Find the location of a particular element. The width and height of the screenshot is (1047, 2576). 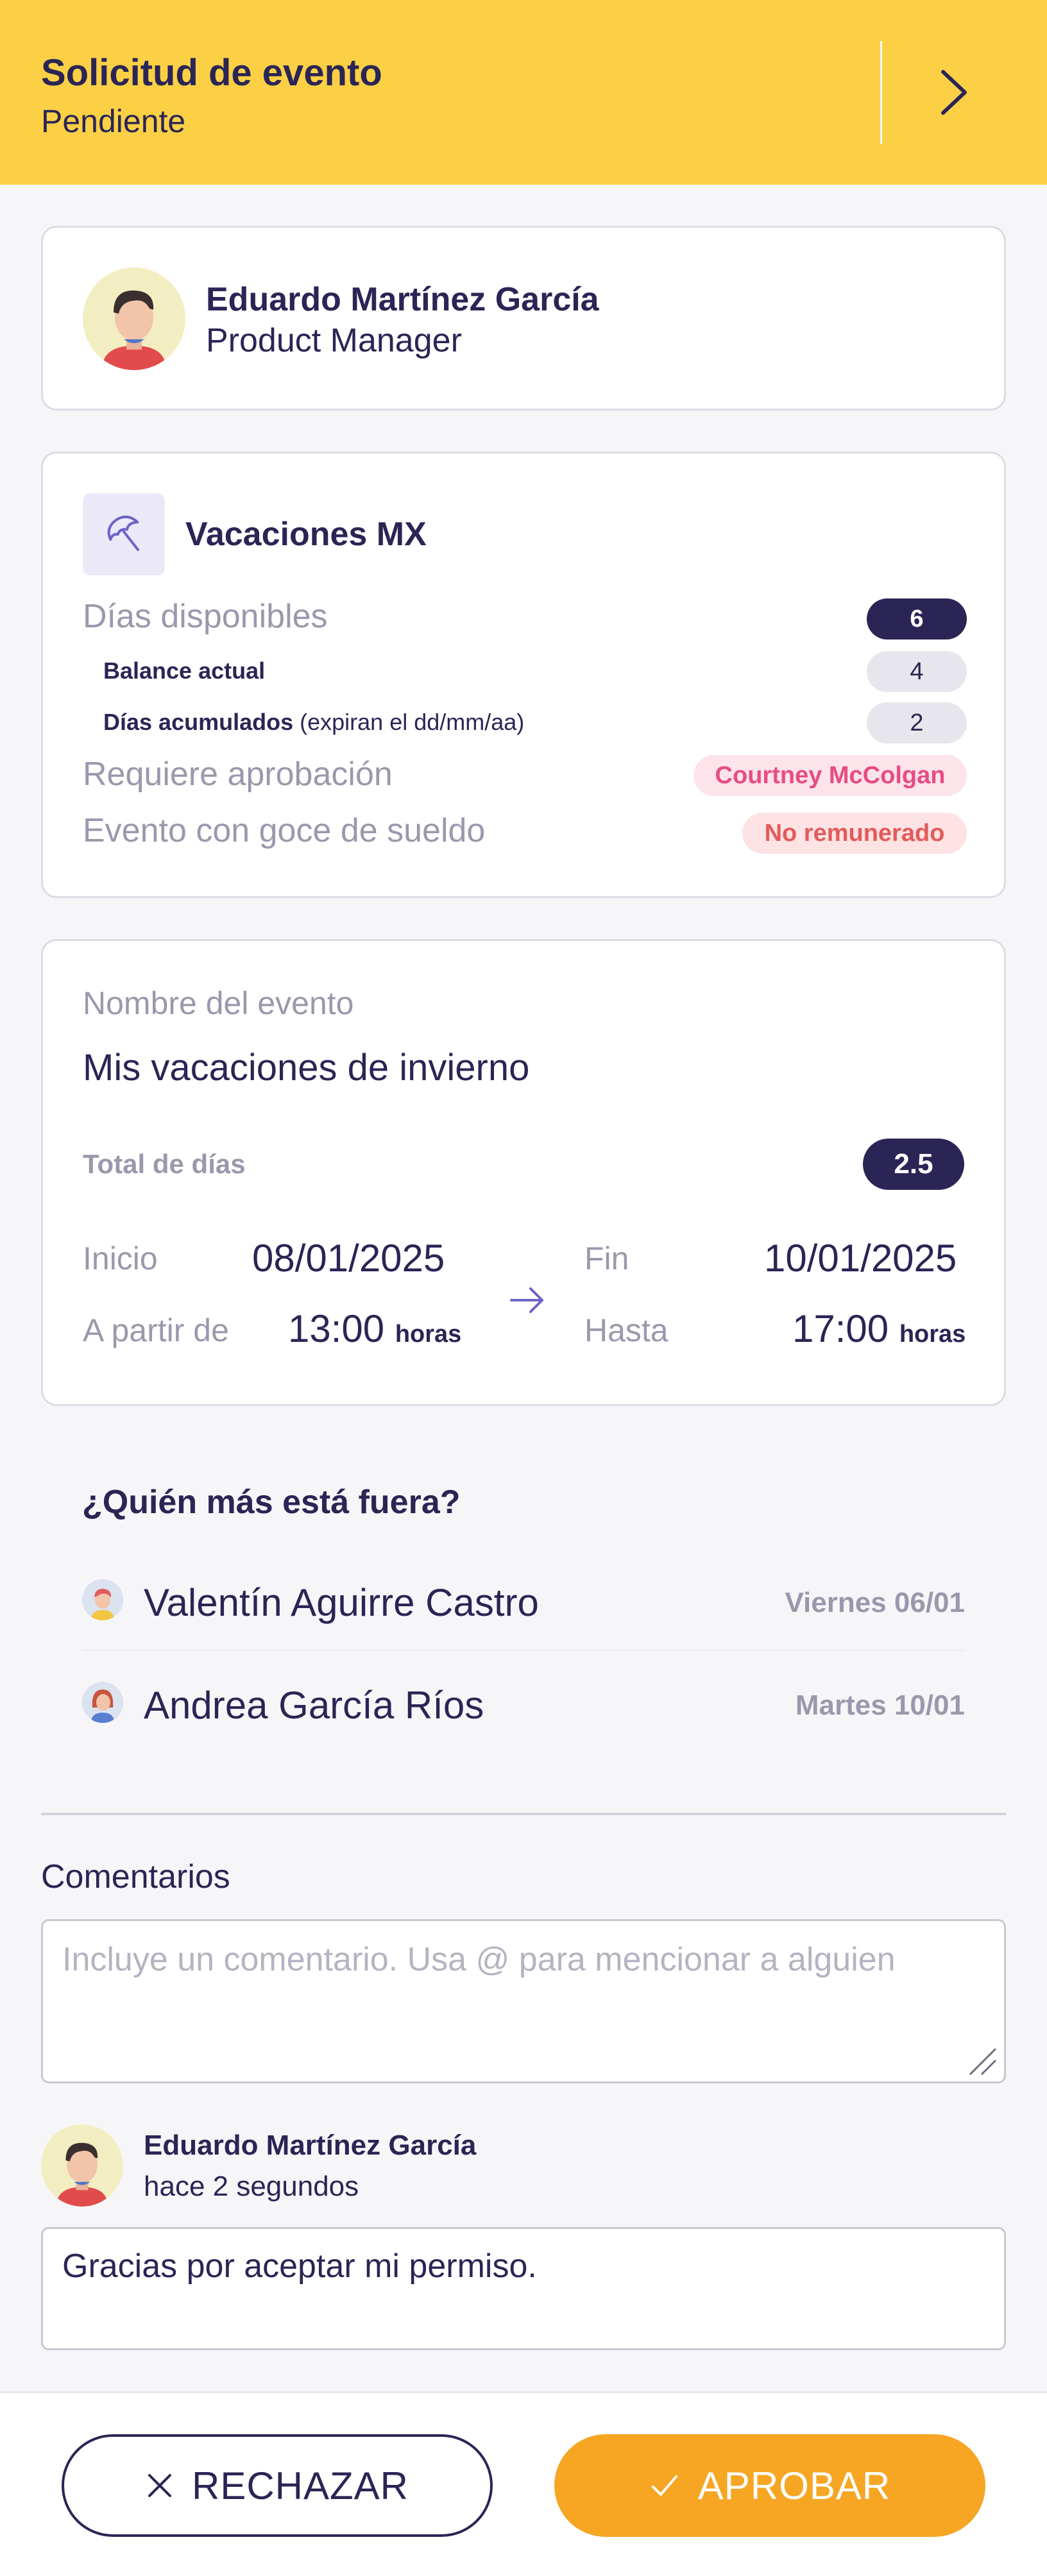

available-days-label: Días disponibles is located at coordinates (205, 616).